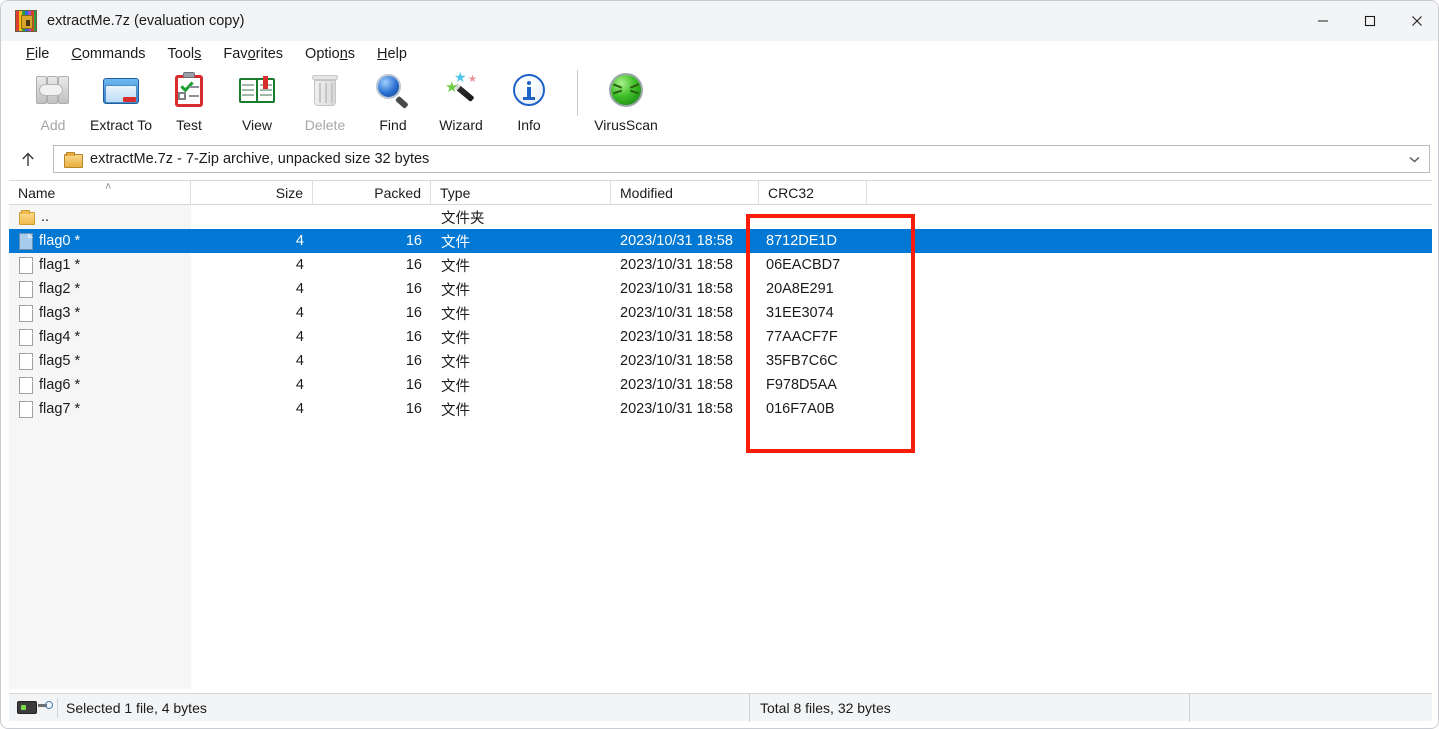 Image resolution: width=1439 pixels, height=729 pixels. What do you see at coordinates (289, 193) in the screenshot?
I see `column-header-size-label: Size` at bounding box center [289, 193].